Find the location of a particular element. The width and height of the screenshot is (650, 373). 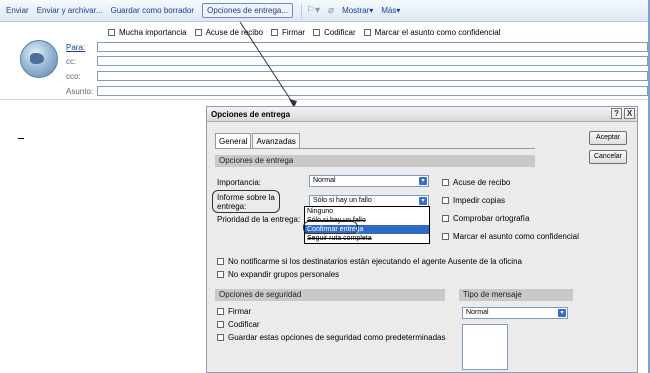

close-button: X is located at coordinates (629, 113).